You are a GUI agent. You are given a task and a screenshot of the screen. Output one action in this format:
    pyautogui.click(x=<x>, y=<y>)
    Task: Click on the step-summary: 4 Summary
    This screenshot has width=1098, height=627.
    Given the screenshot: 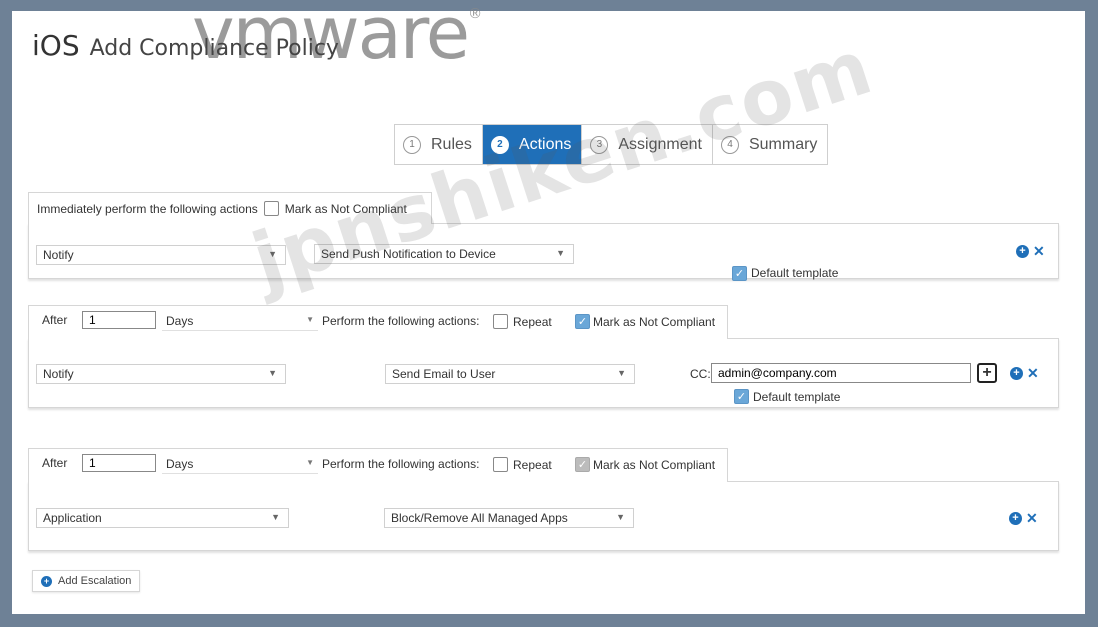 What is the action you would take?
    pyautogui.click(x=770, y=144)
    